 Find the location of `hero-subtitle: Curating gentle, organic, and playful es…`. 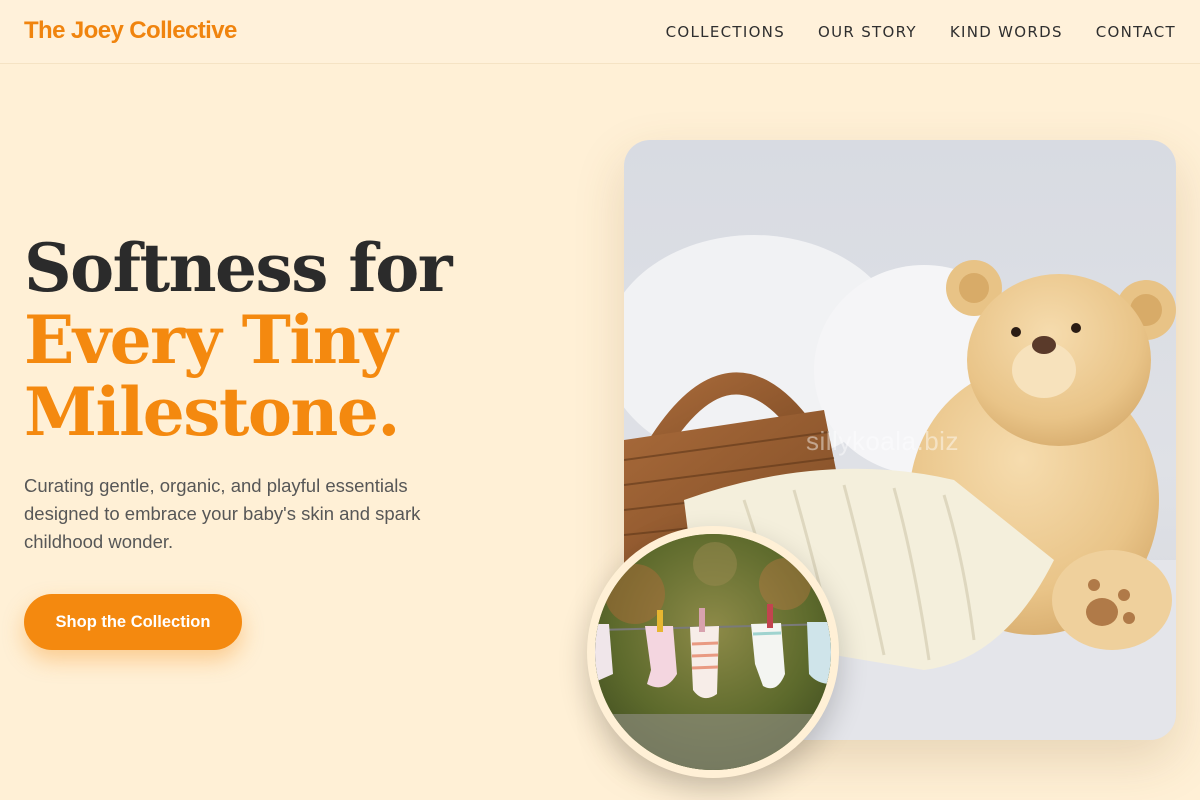

hero-subtitle: Curating gentle, organic, and playful es… is located at coordinates (222, 513).